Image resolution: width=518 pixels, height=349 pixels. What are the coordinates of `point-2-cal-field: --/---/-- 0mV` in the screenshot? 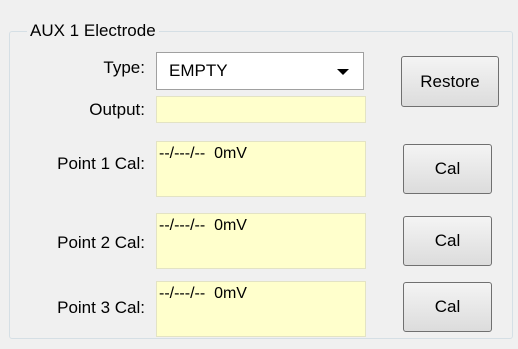 It's located at (261, 241).